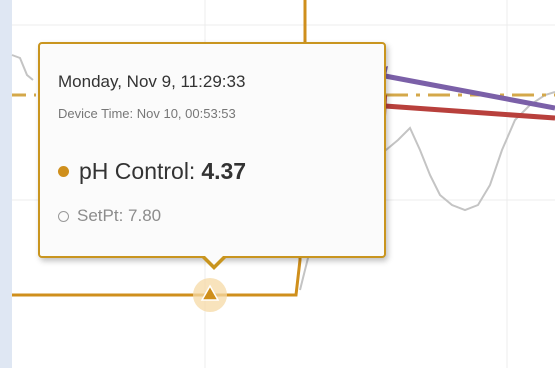 This screenshot has width=555, height=368. What do you see at coordinates (147, 113) in the screenshot?
I see `tooltip-device-time: Device Time: Nov 10, 00:53:53` at bounding box center [147, 113].